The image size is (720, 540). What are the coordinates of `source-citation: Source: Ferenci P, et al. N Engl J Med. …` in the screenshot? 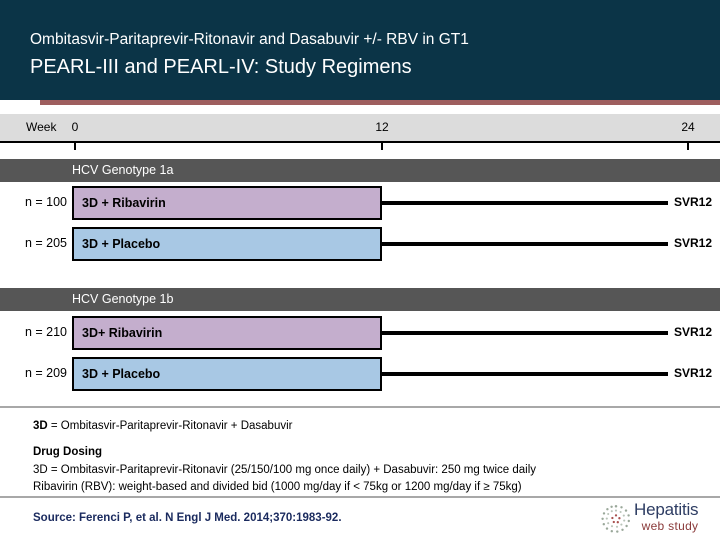 It's located at (187, 518).